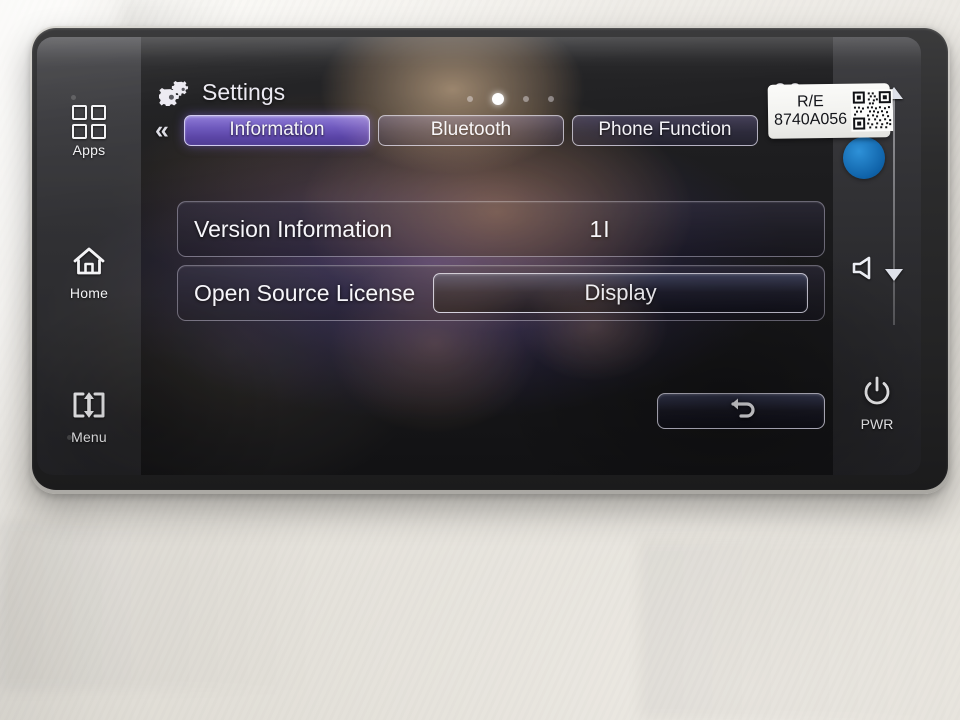 The width and height of the screenshot is (960, 720). What do you see at coordinates (872, 110) in the screenshot?
I see `qr-code-icon` at bounding box center [872, 110].